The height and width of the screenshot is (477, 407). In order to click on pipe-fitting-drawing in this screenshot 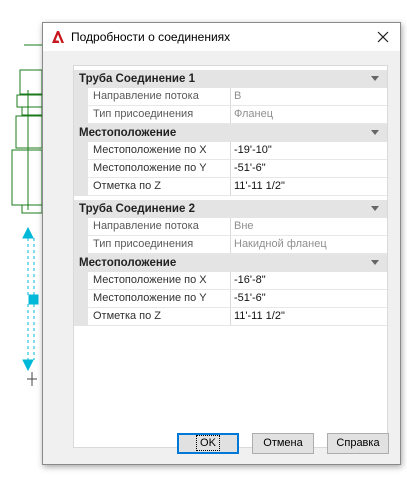, I will do `click(27, 129)`.